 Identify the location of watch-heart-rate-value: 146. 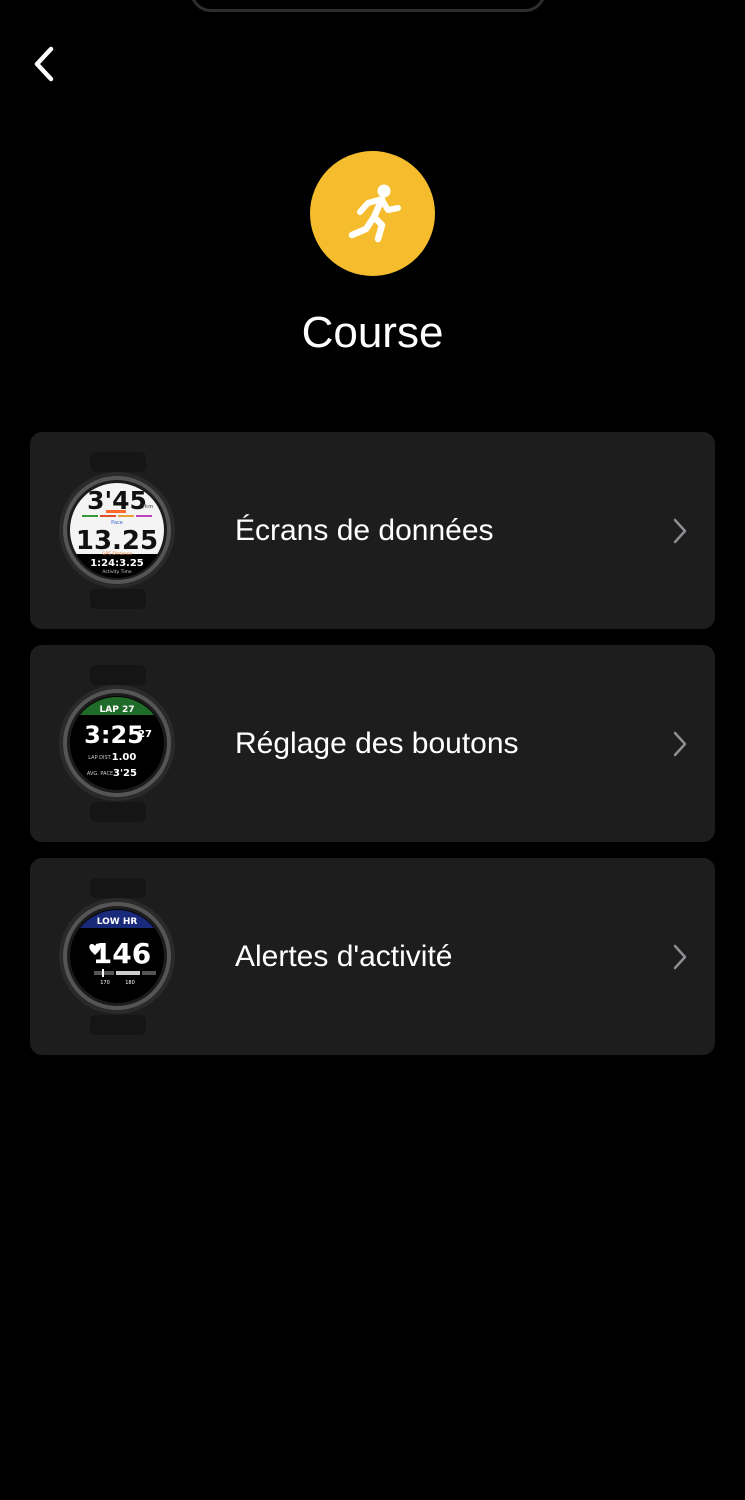
(122, 953).